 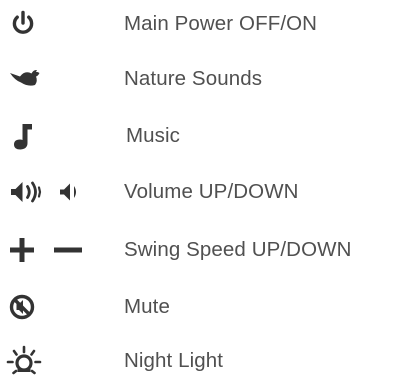 I want to click on legend-row-swing-speed: Swing Speed UP/DOWN, so click(x=199, y=250).